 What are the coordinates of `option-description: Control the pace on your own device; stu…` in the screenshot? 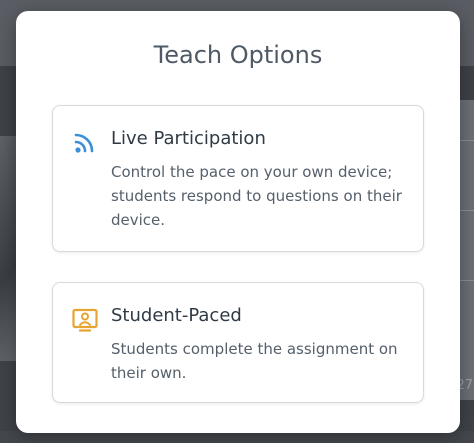 It's located at (256, 196).